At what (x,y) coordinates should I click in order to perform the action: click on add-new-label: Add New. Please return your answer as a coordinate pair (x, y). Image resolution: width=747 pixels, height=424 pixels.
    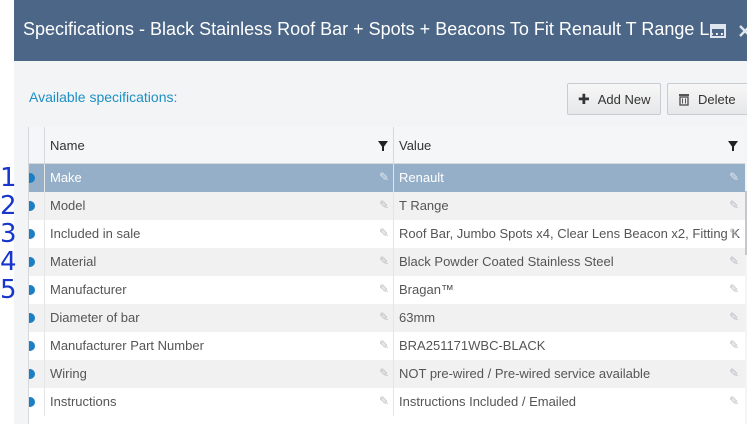
    Looking at the image, I should click on (624, 99).